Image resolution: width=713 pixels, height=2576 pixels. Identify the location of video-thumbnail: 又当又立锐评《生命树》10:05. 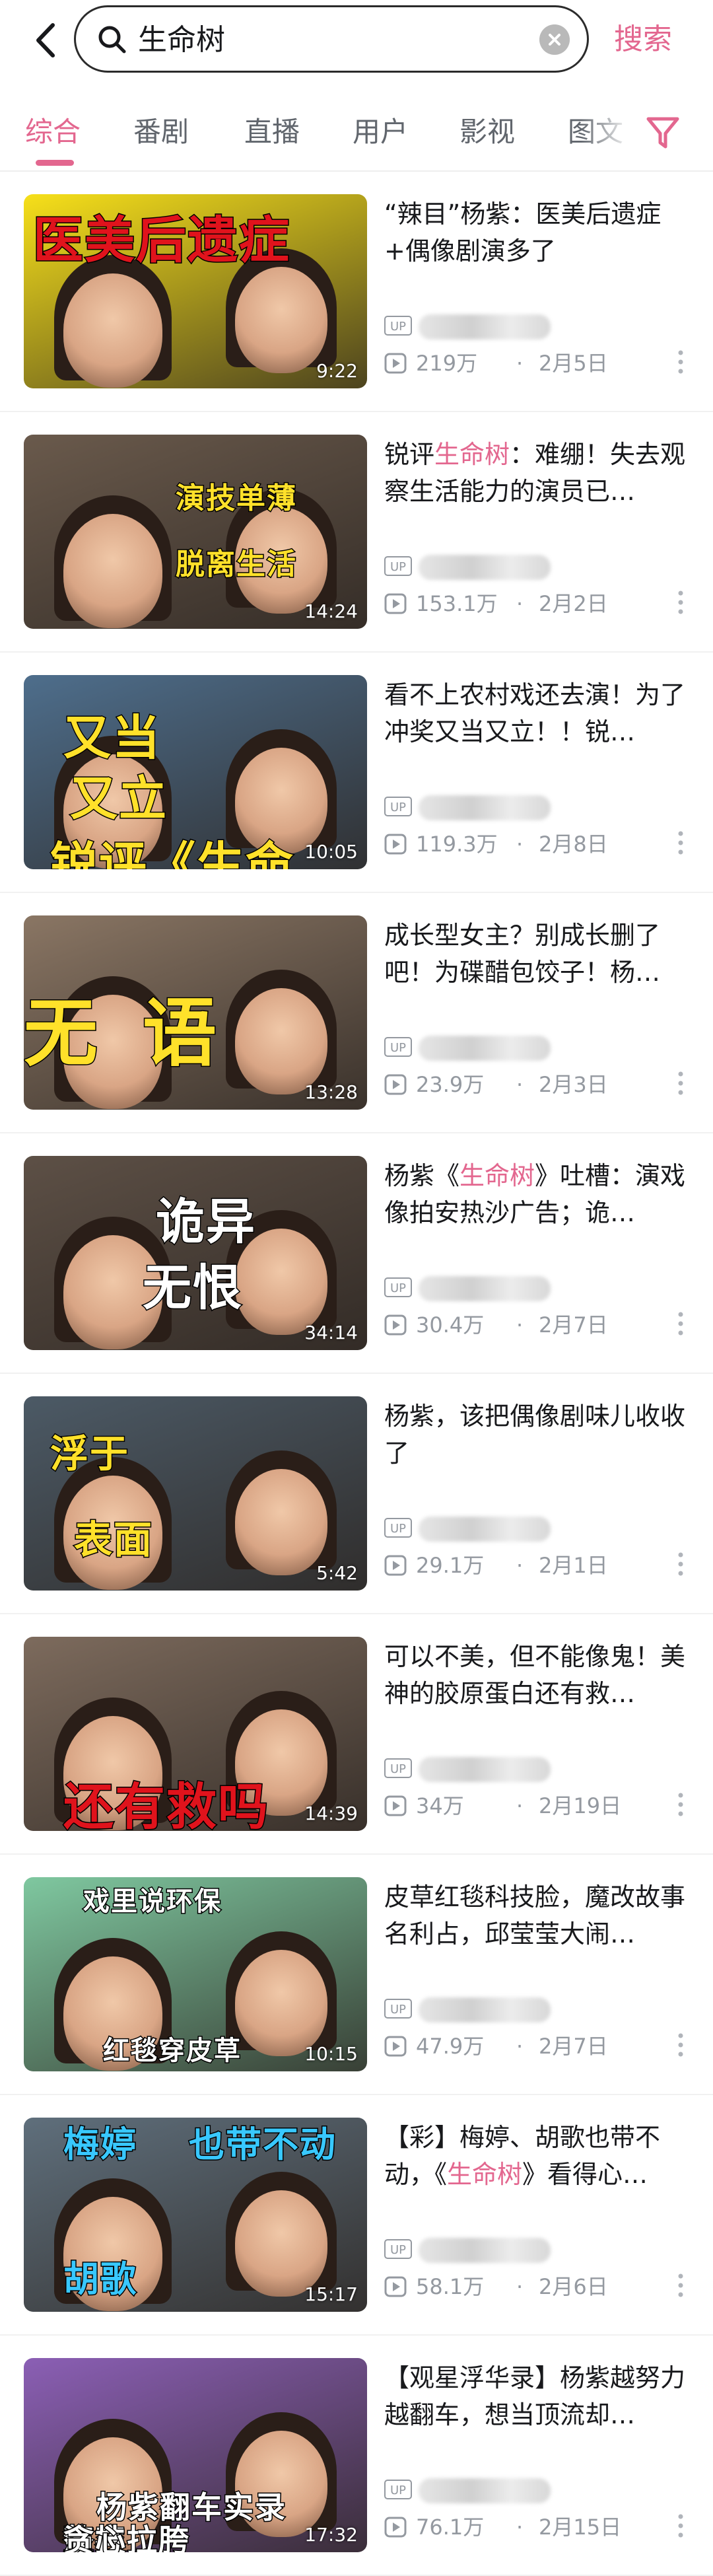
(195, 772).